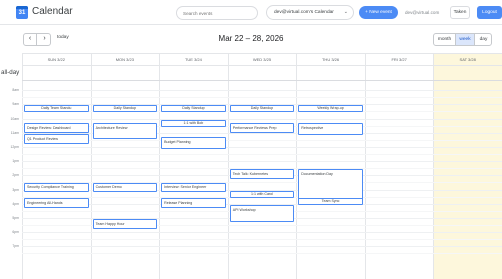 This screenshot has width=502, height=279. Describe the element at coordinates (330, 201) in the screenshot. I see `calendar-event: Team Sync` at that location.